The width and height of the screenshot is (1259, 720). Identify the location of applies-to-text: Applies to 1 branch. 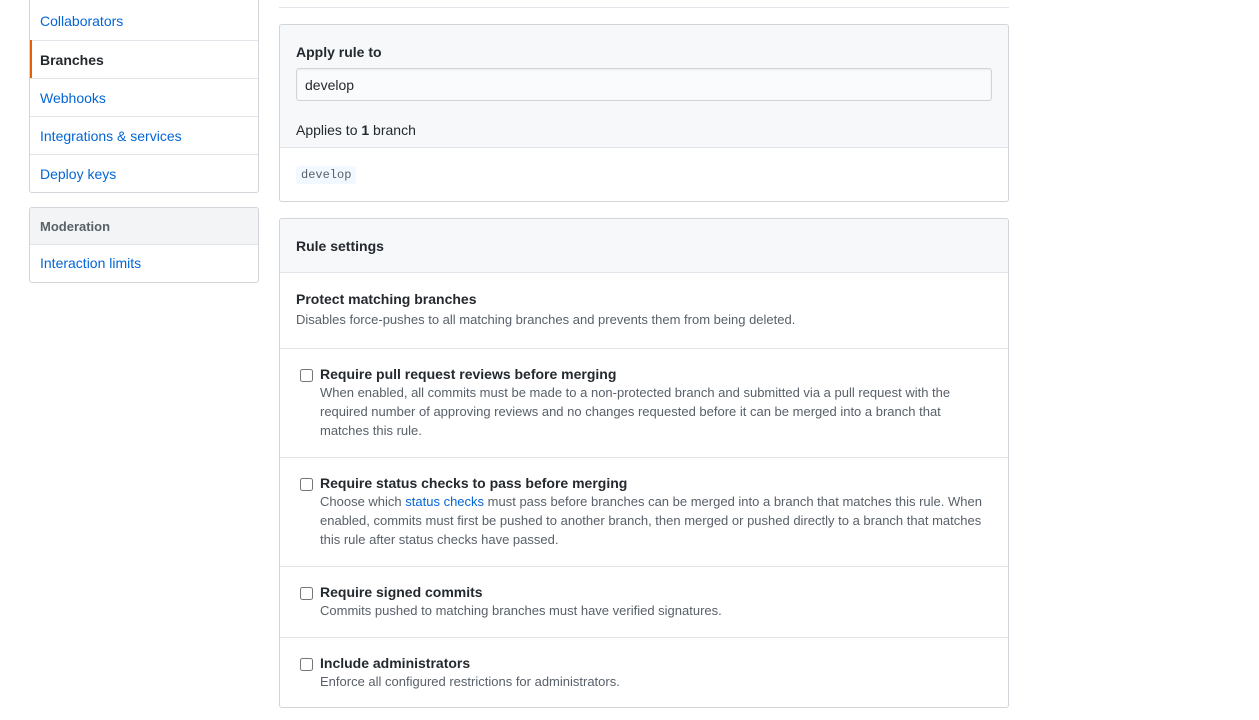
(356, 130).